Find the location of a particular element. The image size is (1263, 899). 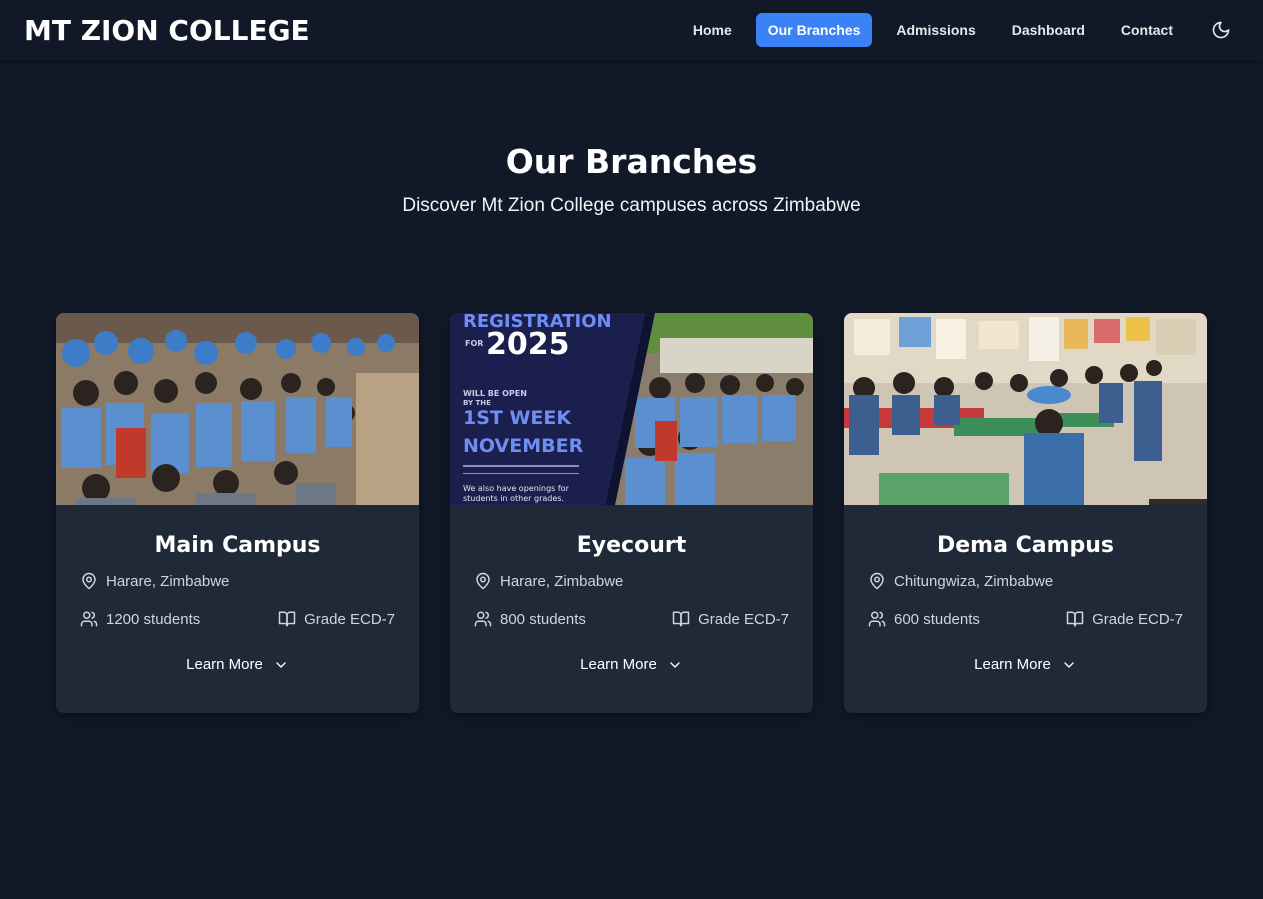

branch-photo-dema-campus is located at coordinates (1025, 409).